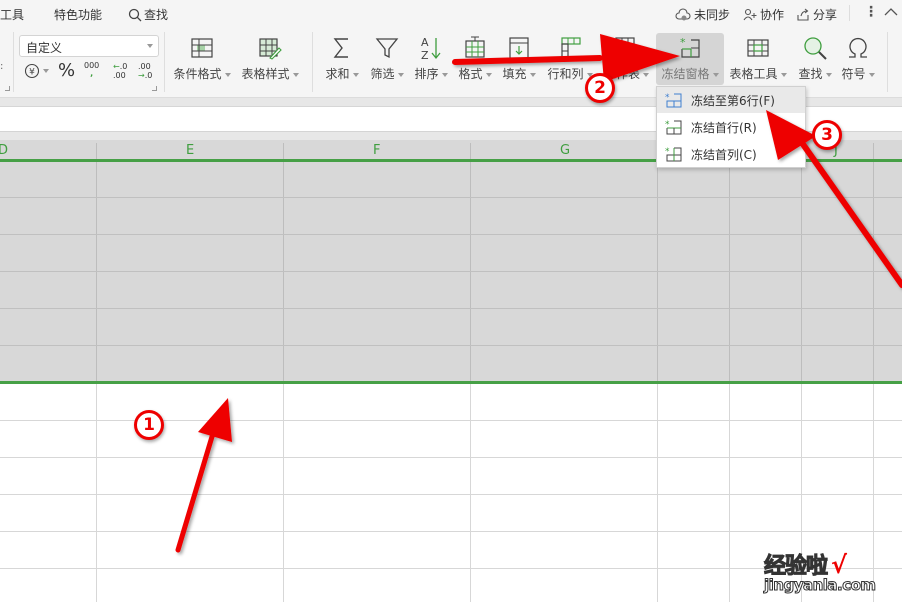 Image resolution: width=902 pixels, height=602 pixels. I want to click on worksheet-button: 工作表, so click(627, 58).